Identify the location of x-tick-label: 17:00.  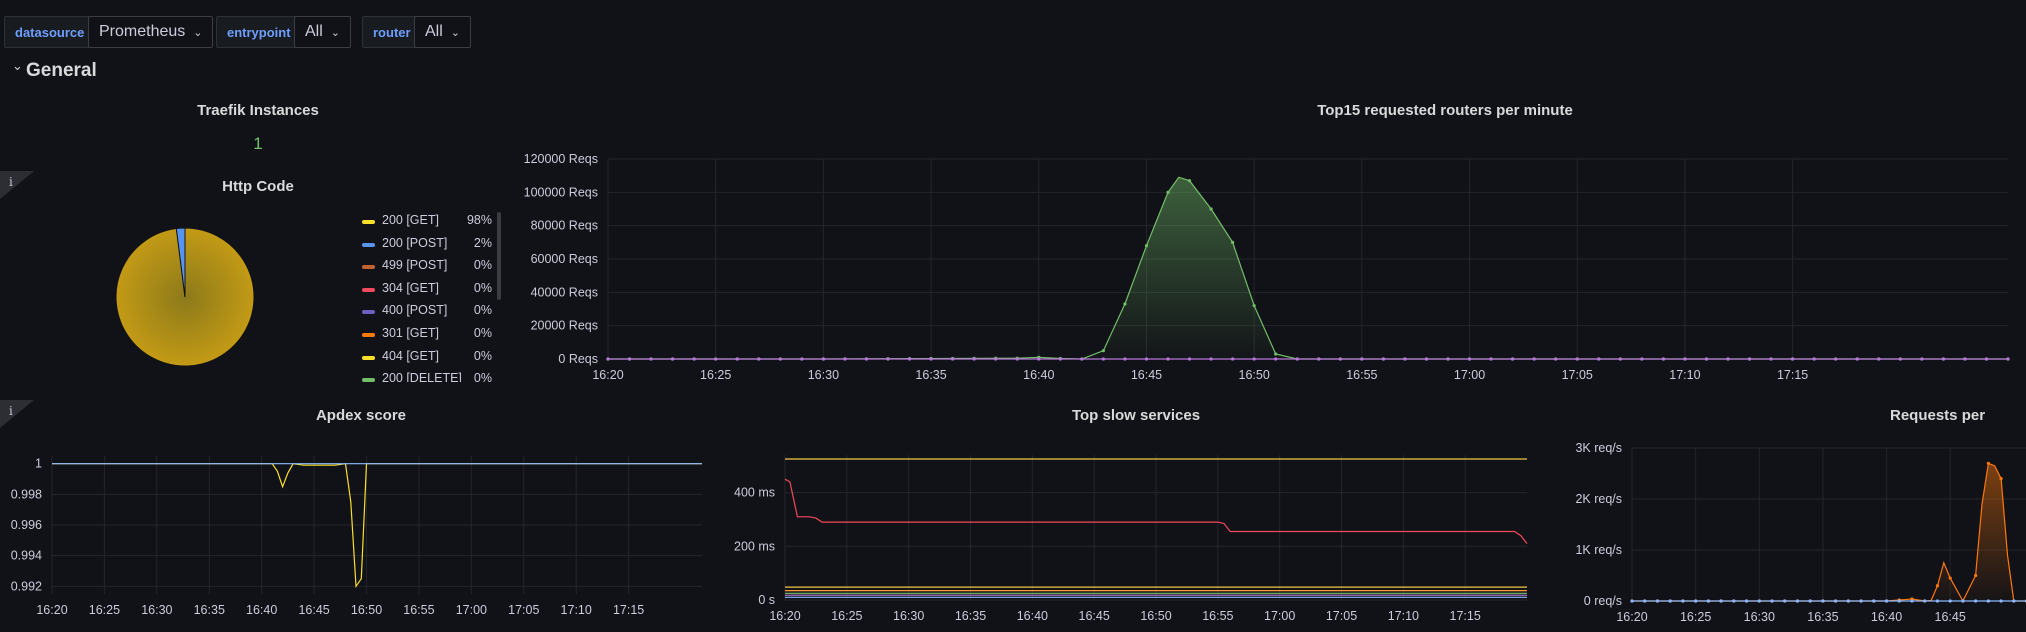
(1279, 616).